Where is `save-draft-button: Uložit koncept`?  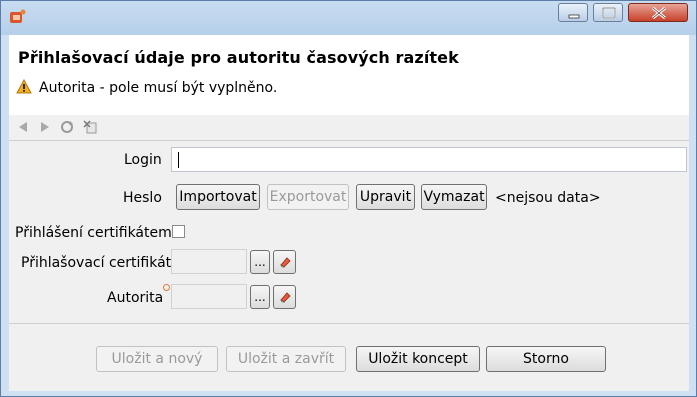
save-draft-button: Uložit koncept is located at coordinates (418, 359).